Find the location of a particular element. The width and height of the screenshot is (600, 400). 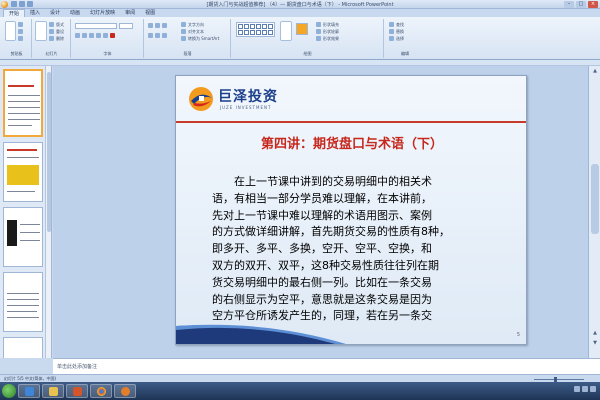

tab-home: 开始 is located at coordinates (14, 13).